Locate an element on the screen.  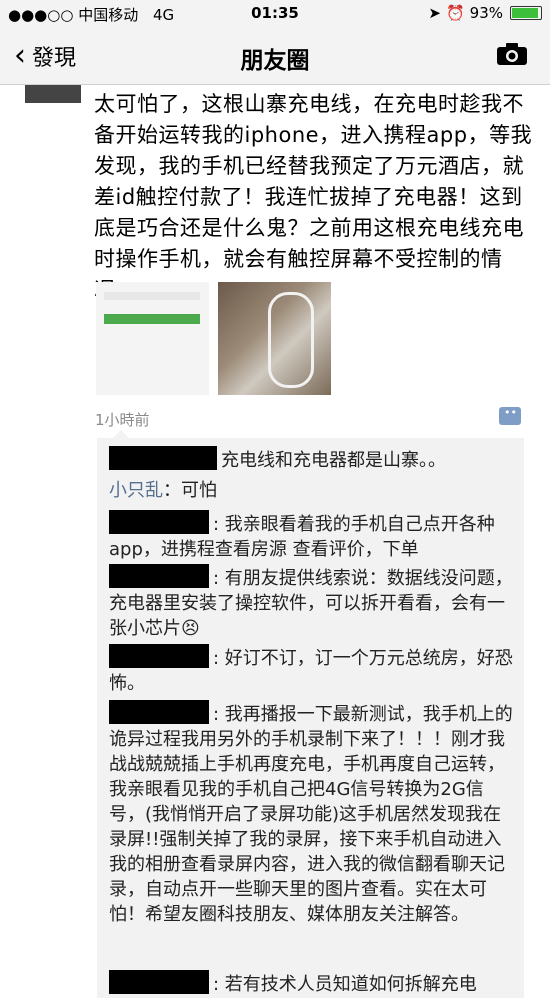
battery-fill is located at coordinates (525, 13).